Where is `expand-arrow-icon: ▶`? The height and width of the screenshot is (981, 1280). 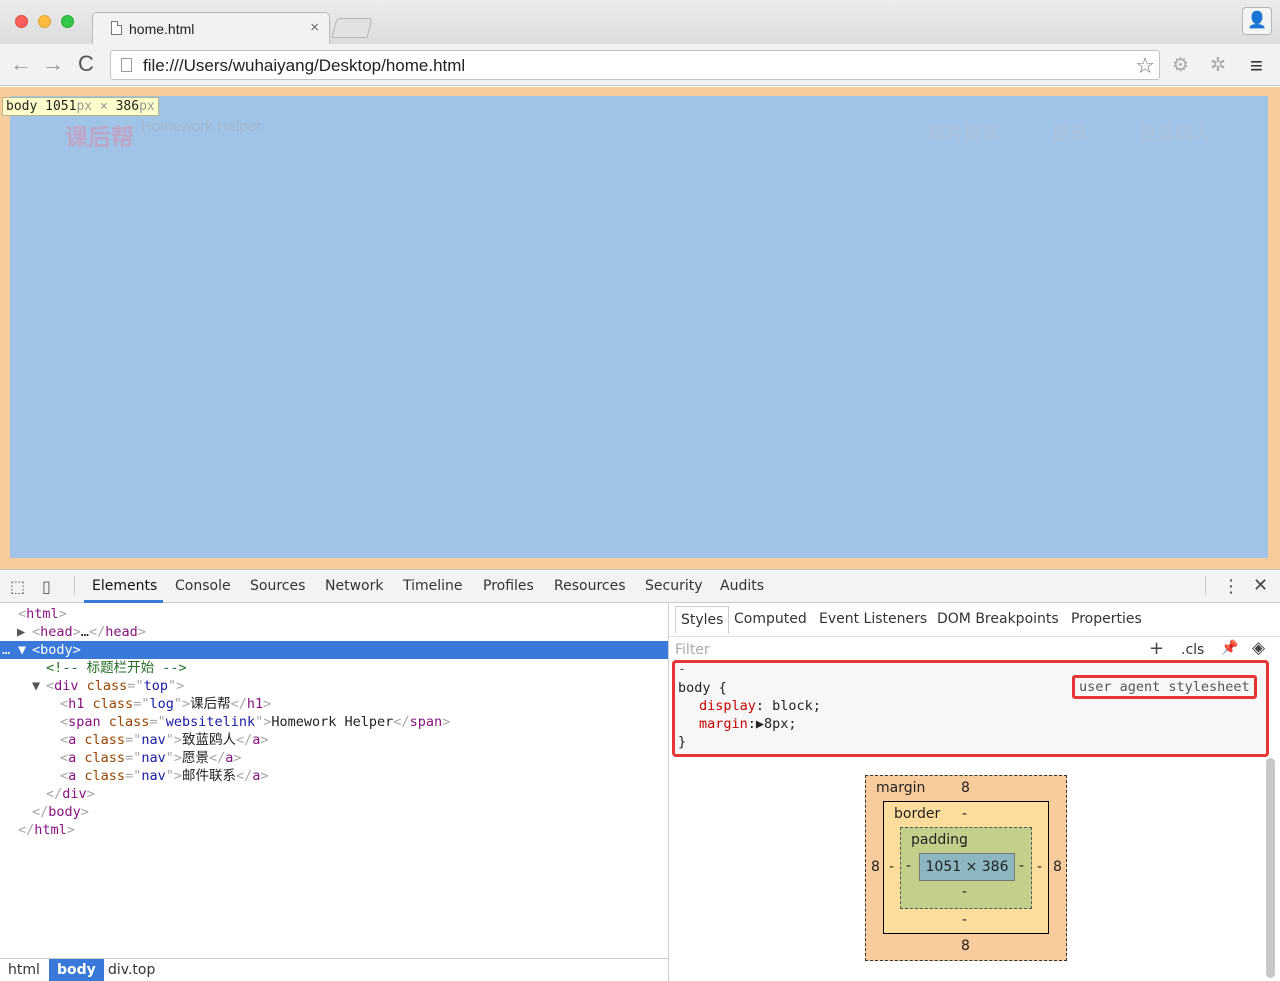 expand-arrow-icon: ▶ is located at coordinates (21, 632).